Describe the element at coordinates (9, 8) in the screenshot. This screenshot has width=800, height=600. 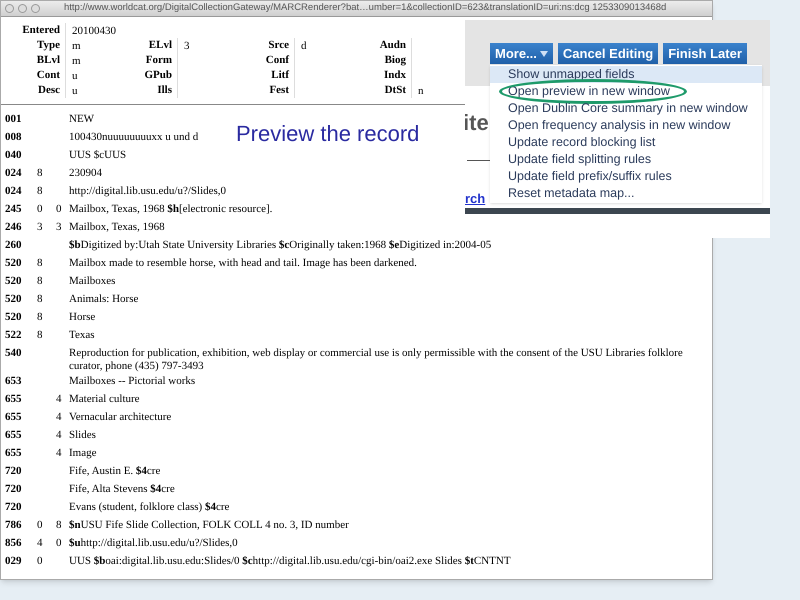
I see `close-icon` at that location.